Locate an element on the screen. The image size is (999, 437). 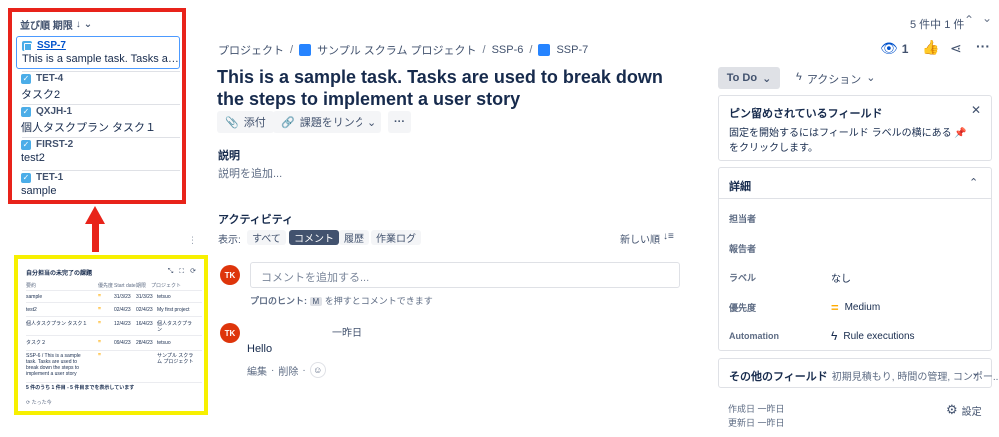
widget-cell: 09/4/23 is located at coordinates (122, 343).